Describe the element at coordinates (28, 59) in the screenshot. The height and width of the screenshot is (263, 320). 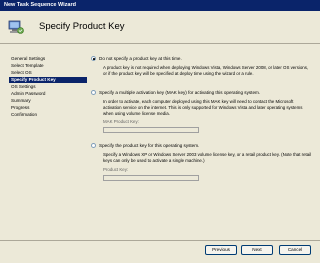
I see `step-general-settings: General Settings` at that location.